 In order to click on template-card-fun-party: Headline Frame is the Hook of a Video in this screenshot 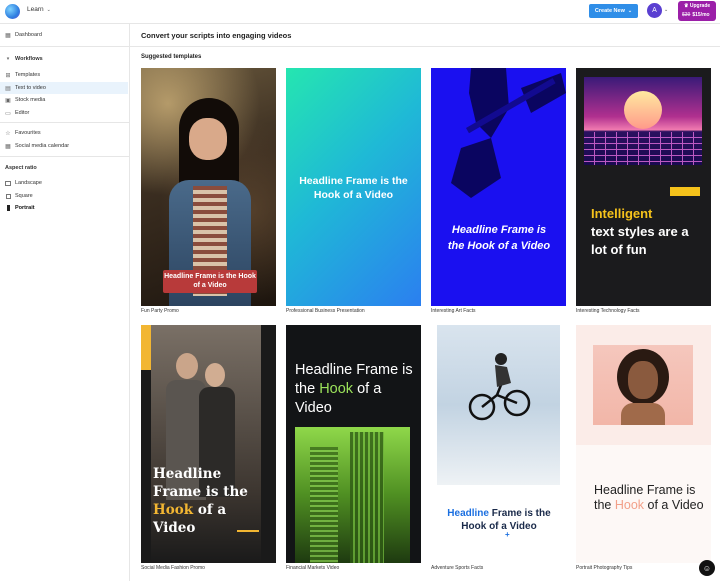, I will do `click(208, 187)`.